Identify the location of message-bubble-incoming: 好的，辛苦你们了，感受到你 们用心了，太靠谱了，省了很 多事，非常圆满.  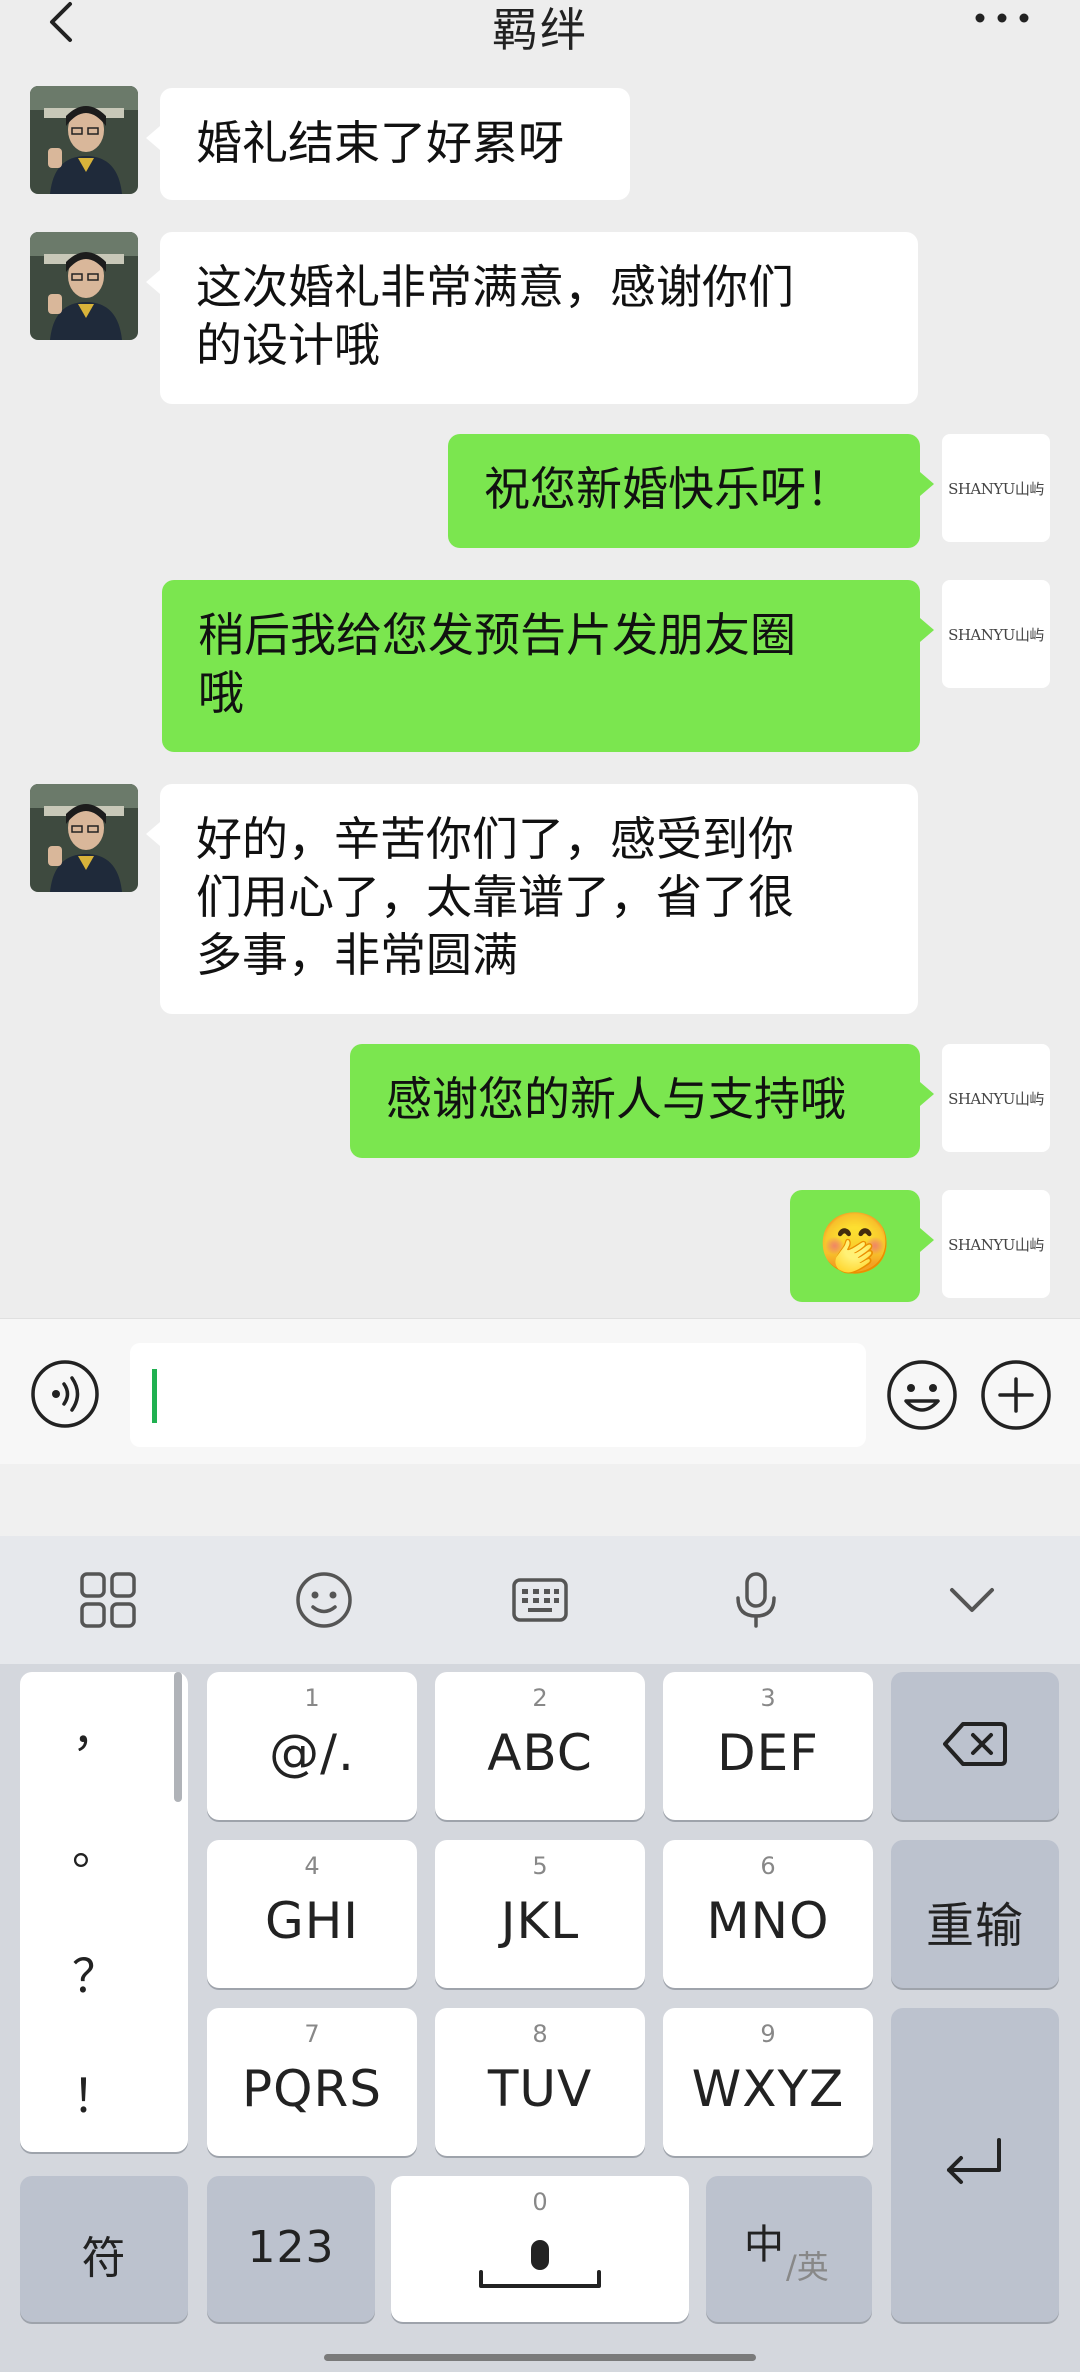
(532, 899).